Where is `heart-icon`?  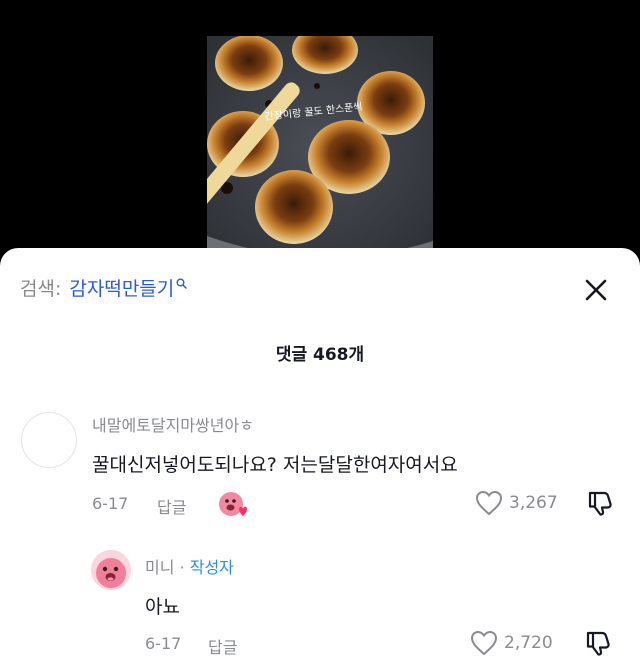 heart-icon is located at coordinates (484, 643).